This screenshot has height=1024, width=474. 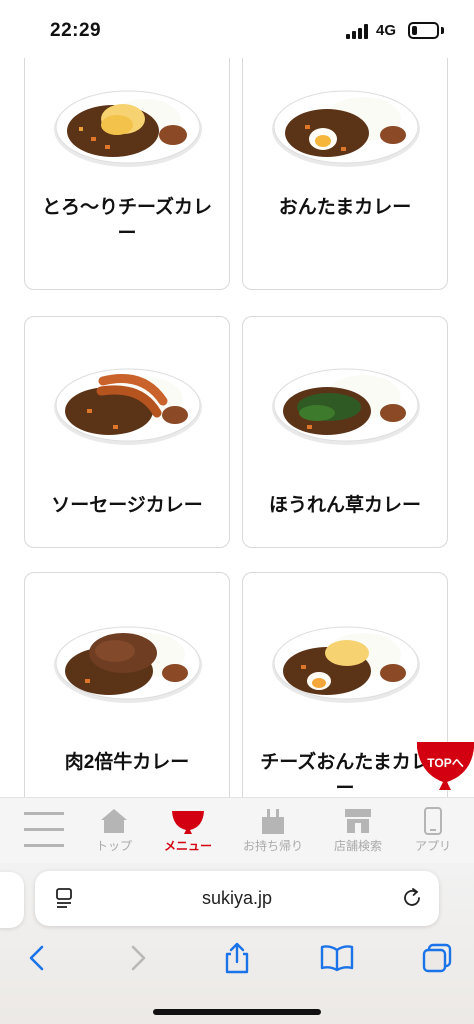 I want to click on nav-item-takeout: お持ち帰り, so click(x=273, y=831).